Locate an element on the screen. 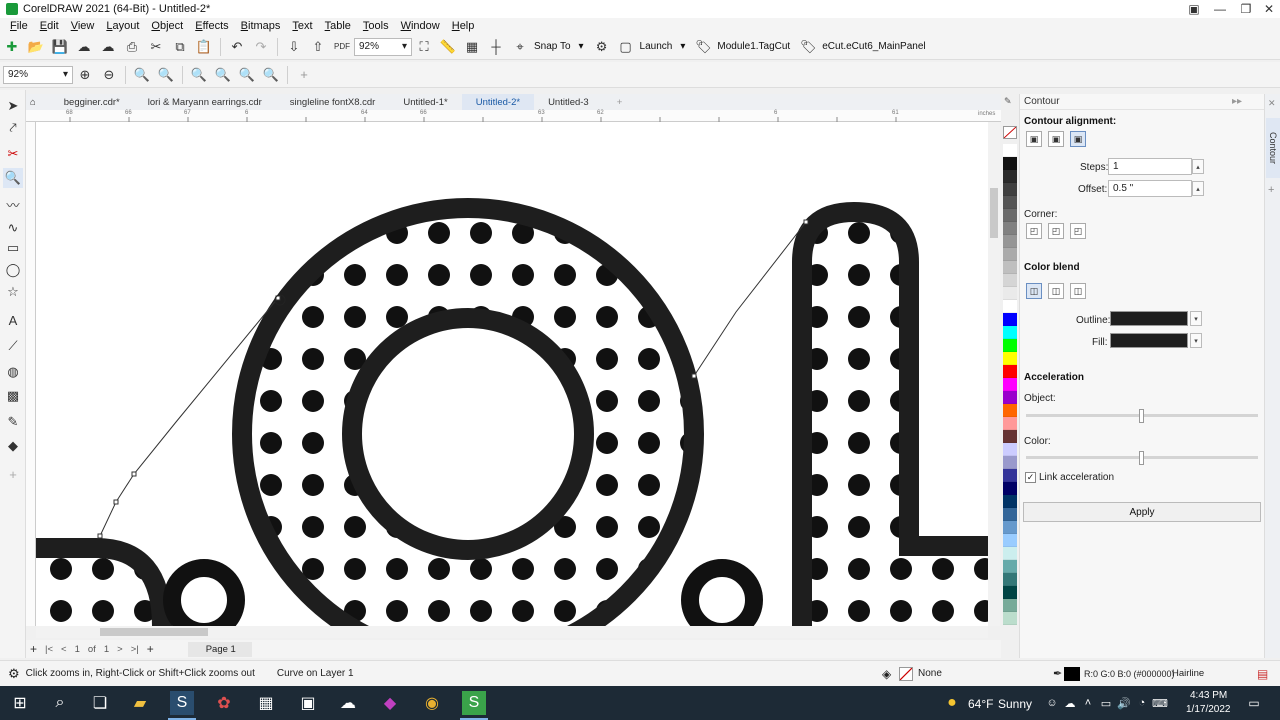 This screenshot has width=1280, height=720. menu-table: Table is located at coordinates (338, 26).